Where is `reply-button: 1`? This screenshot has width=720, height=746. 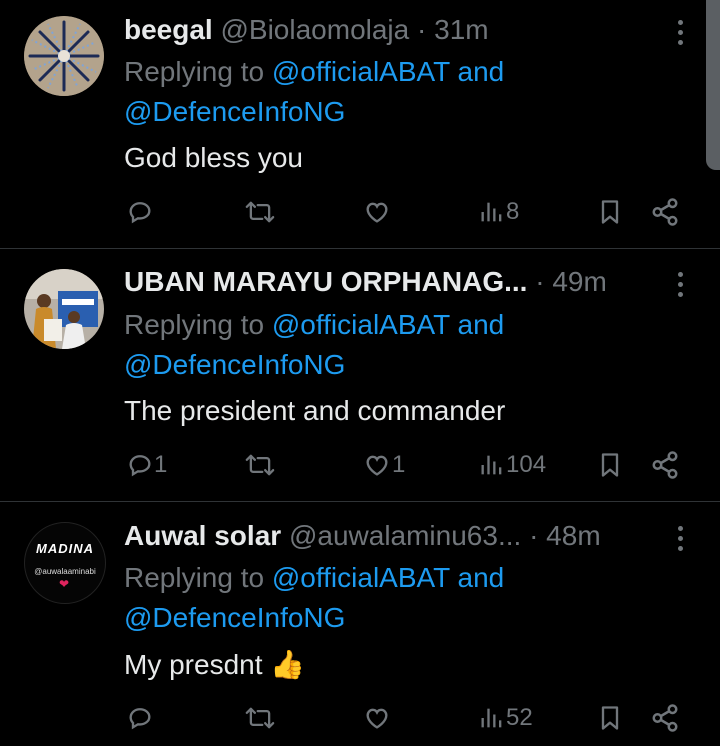
reply-button: 1 is located at coordinates (146, 465).